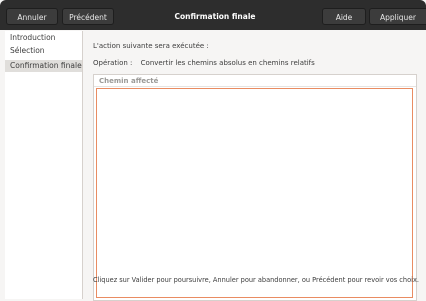  Describe the element at coordinates (255, 81) in the screenshot. I see `column-header-affected-path: Chemin affecté` at that location.